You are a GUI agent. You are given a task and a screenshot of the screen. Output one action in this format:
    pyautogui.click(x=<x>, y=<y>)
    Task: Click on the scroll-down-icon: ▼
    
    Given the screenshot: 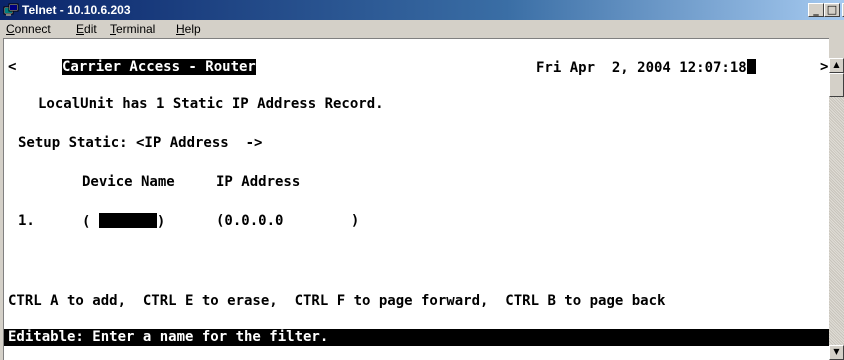 What is the action you would take?
    pyautogui.click(x=836, y=352)
    